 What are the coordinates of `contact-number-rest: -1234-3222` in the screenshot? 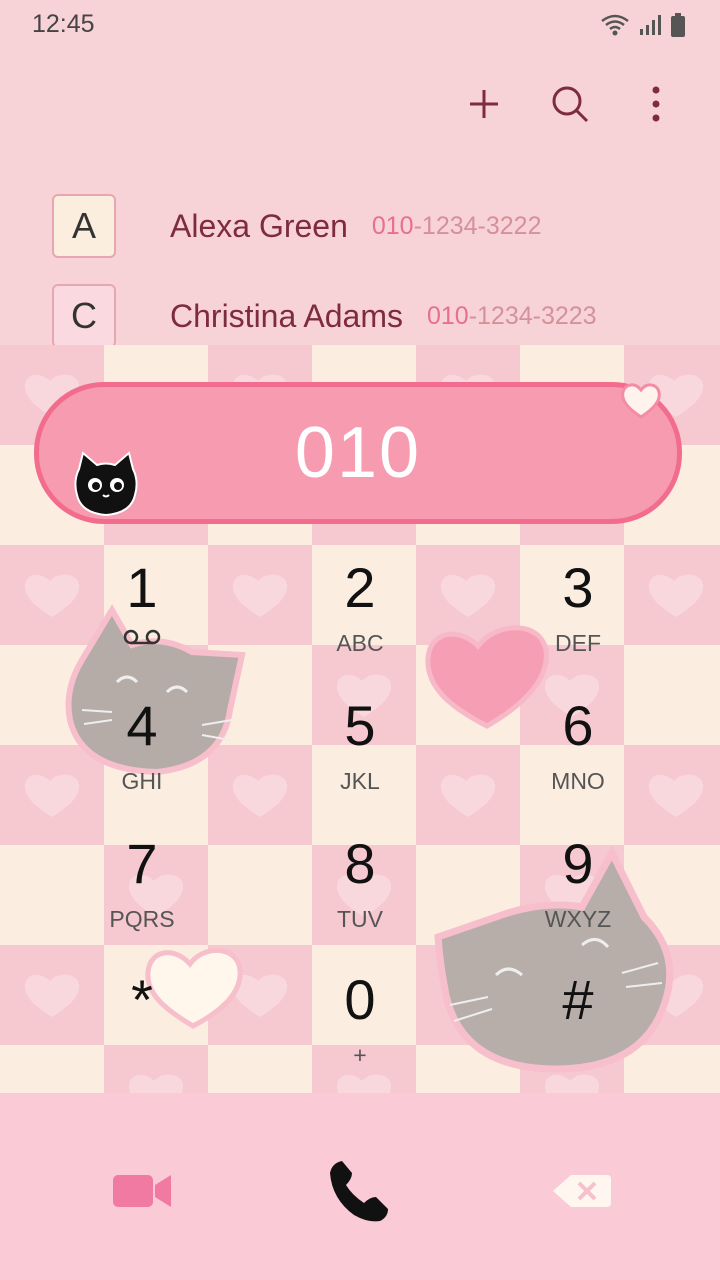 It's located at (477, 225).